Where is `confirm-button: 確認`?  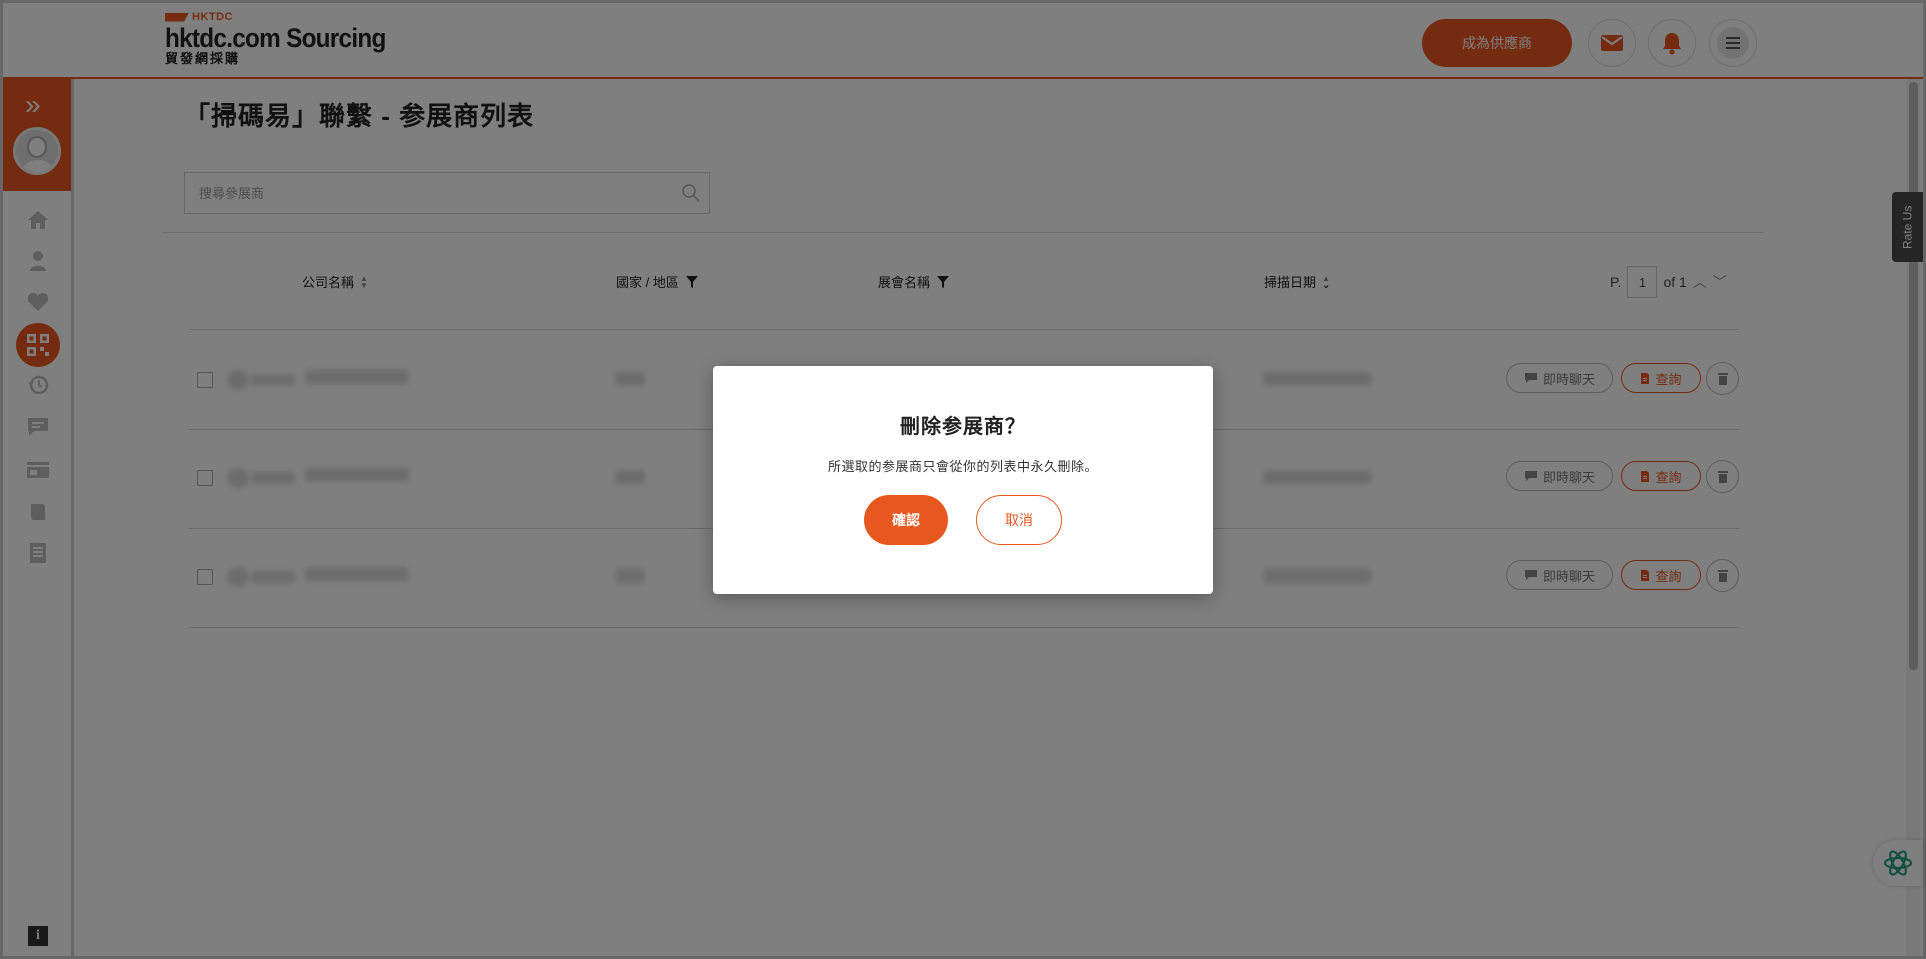
confirm-button: 確認 is located at coordinates (906, 520).